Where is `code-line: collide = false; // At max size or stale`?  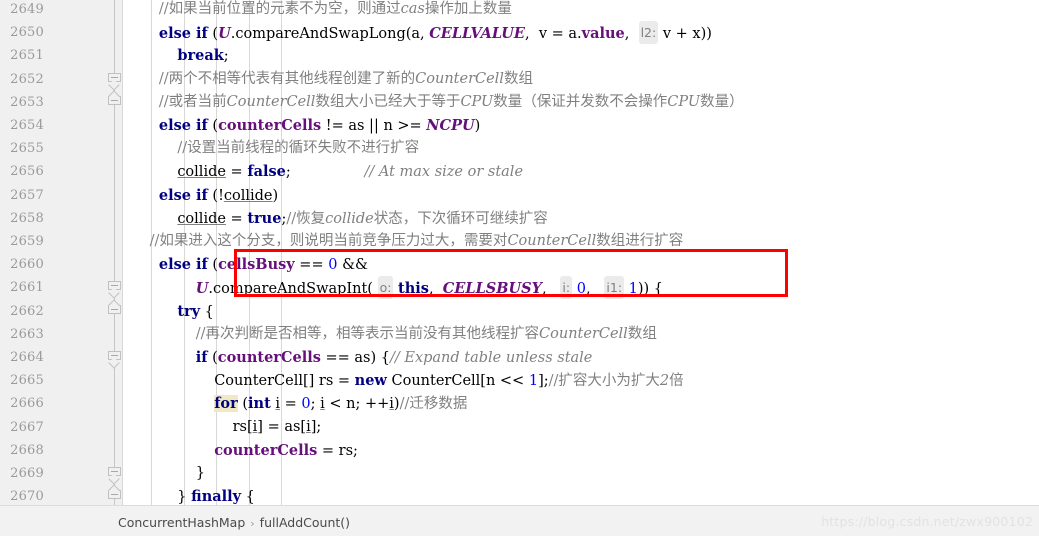 code-line: collide = false; // At max size or stale is located at coordinates (322, 171).